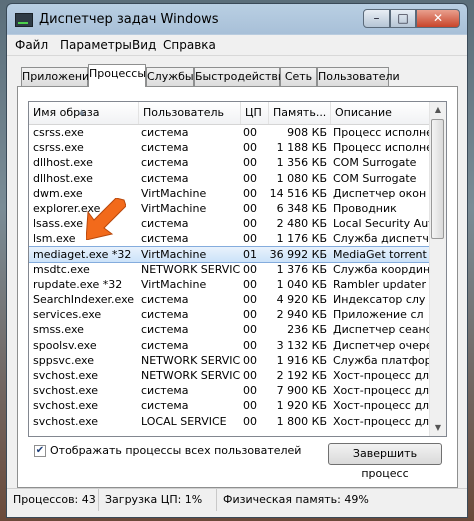  Describe the element at coordinates (437, 269) in the screenshot. I see `vertical-scrollbar: ▲ ▼` at that location.